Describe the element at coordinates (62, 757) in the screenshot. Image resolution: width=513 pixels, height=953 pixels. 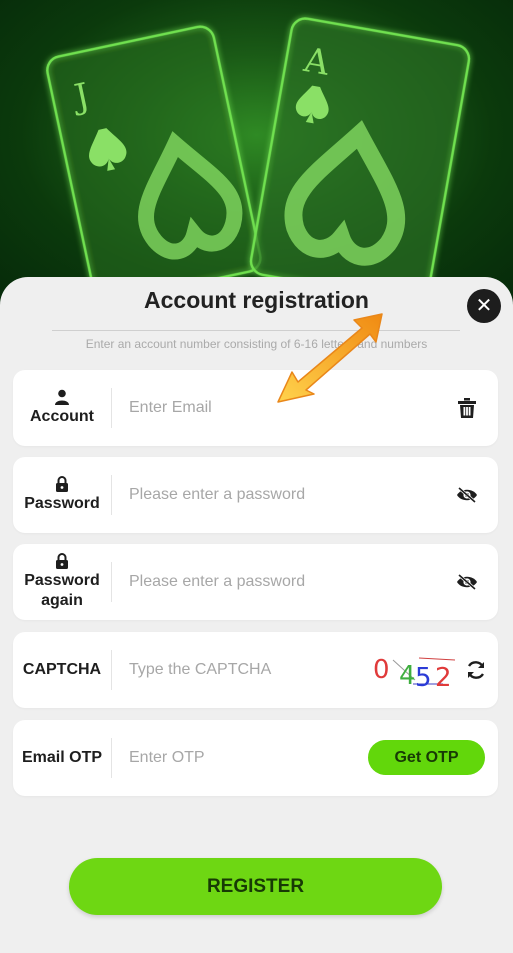
I see `email-otp-label: Email OTP` at that location.